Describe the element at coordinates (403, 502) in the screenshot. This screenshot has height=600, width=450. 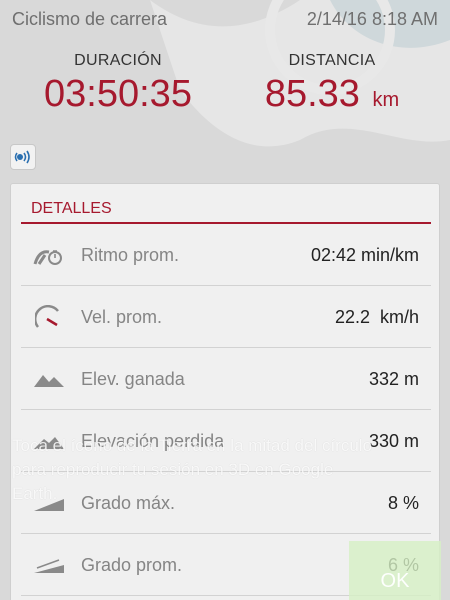
I see `detail-value: 8 %` at that location.